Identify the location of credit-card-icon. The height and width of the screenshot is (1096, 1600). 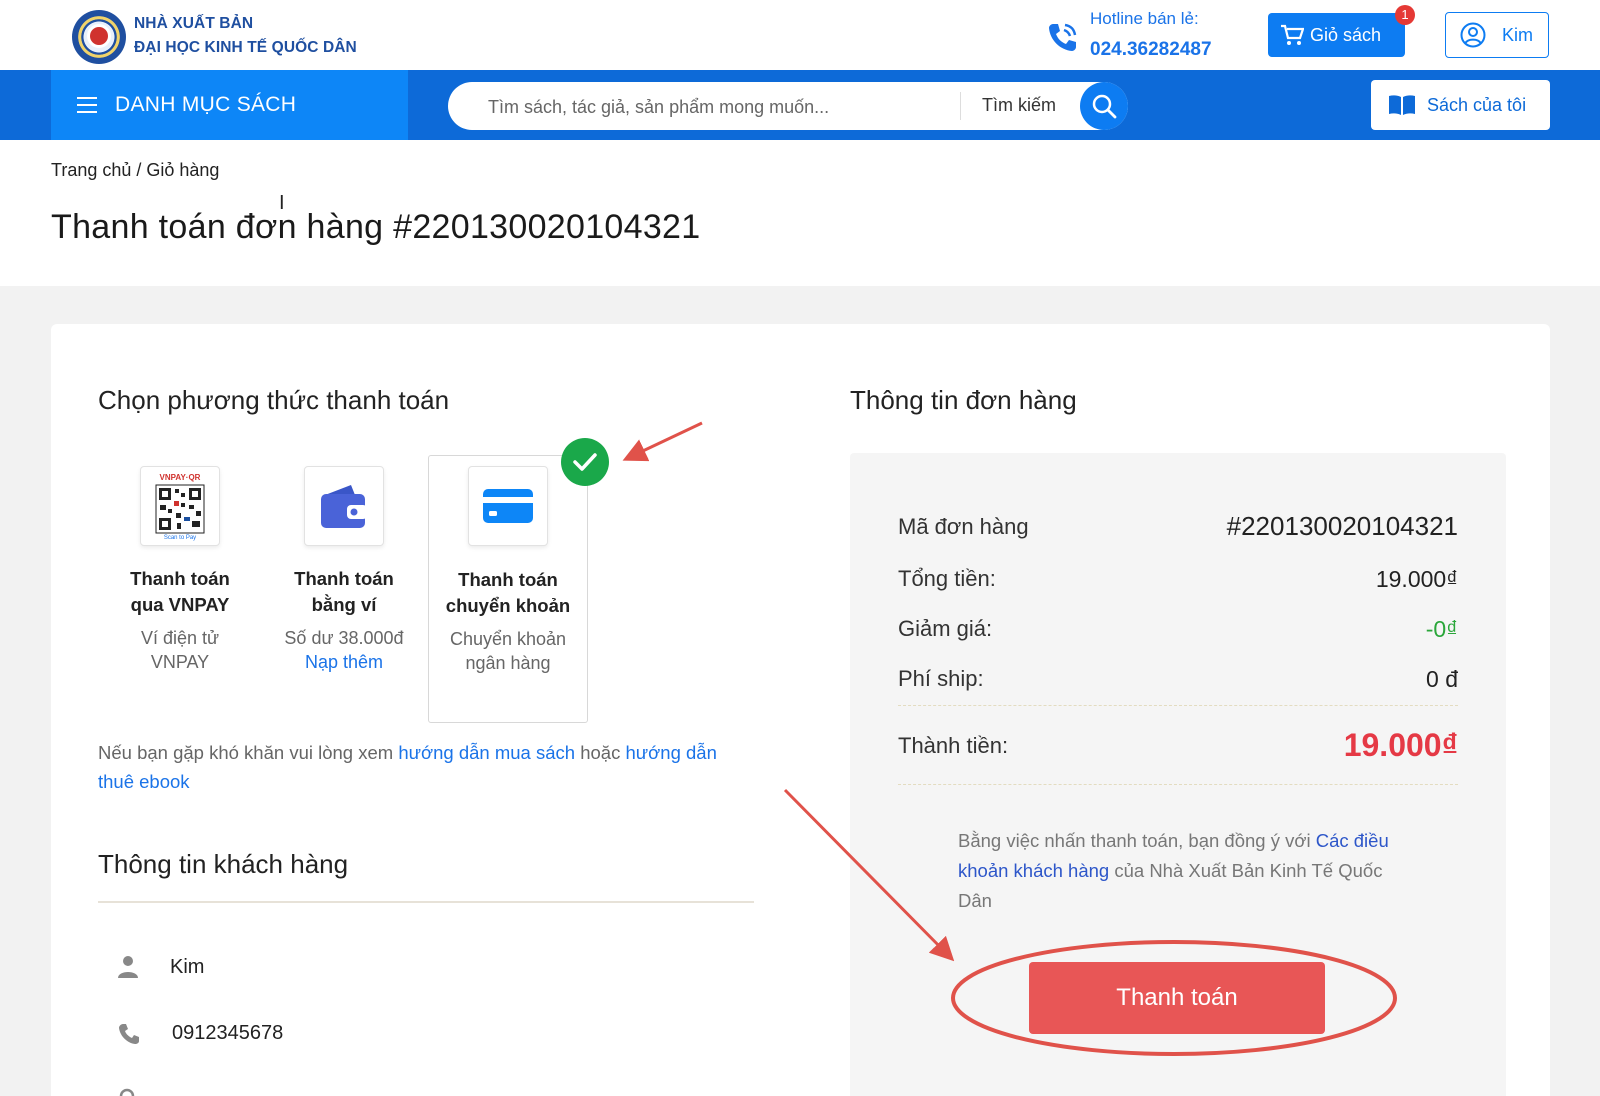
(508, 506).